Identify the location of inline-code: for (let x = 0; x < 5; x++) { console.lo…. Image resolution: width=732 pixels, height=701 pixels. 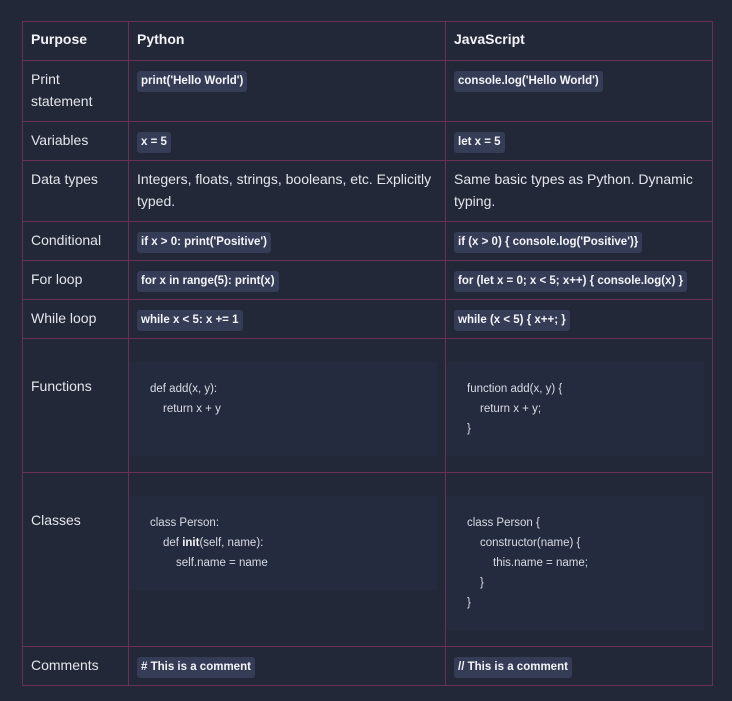
(570, 281).